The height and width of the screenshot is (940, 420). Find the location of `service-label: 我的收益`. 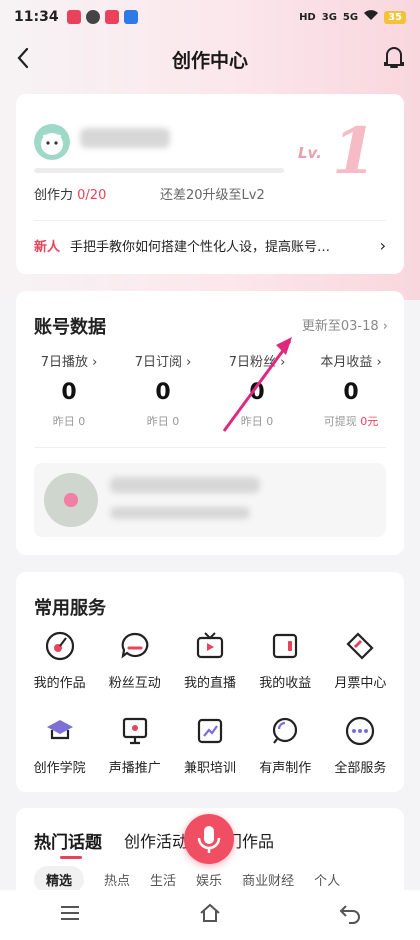

service-label: 我的收益 is located at coordinates (285, 683).